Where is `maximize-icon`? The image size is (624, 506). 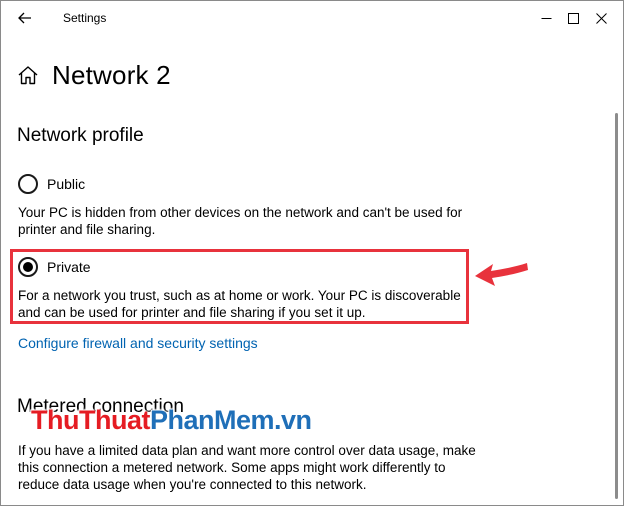 maximize-icon is located at coordinates (573, 18).